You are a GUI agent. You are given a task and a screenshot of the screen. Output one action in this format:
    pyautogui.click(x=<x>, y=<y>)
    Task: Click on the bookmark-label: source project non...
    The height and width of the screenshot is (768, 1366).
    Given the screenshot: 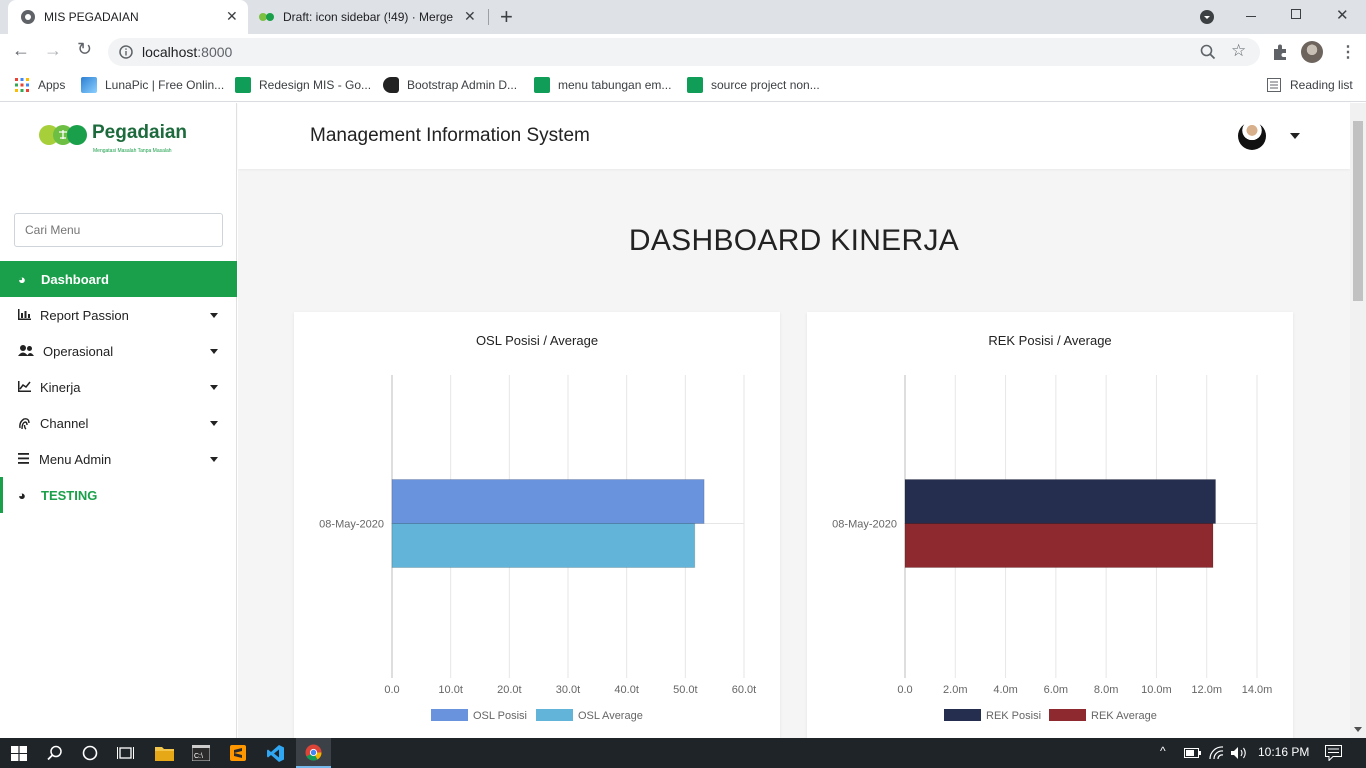 What is the action you would take?
    pyautogui.click(x=765, y=85)
    